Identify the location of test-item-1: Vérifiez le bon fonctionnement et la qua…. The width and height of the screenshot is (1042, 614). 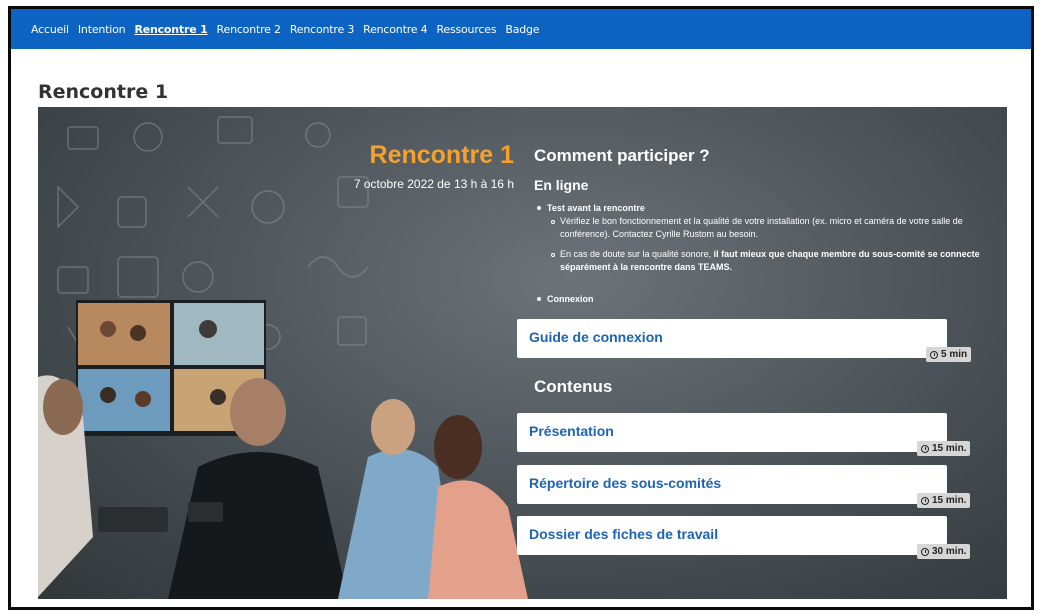
(761, 227).